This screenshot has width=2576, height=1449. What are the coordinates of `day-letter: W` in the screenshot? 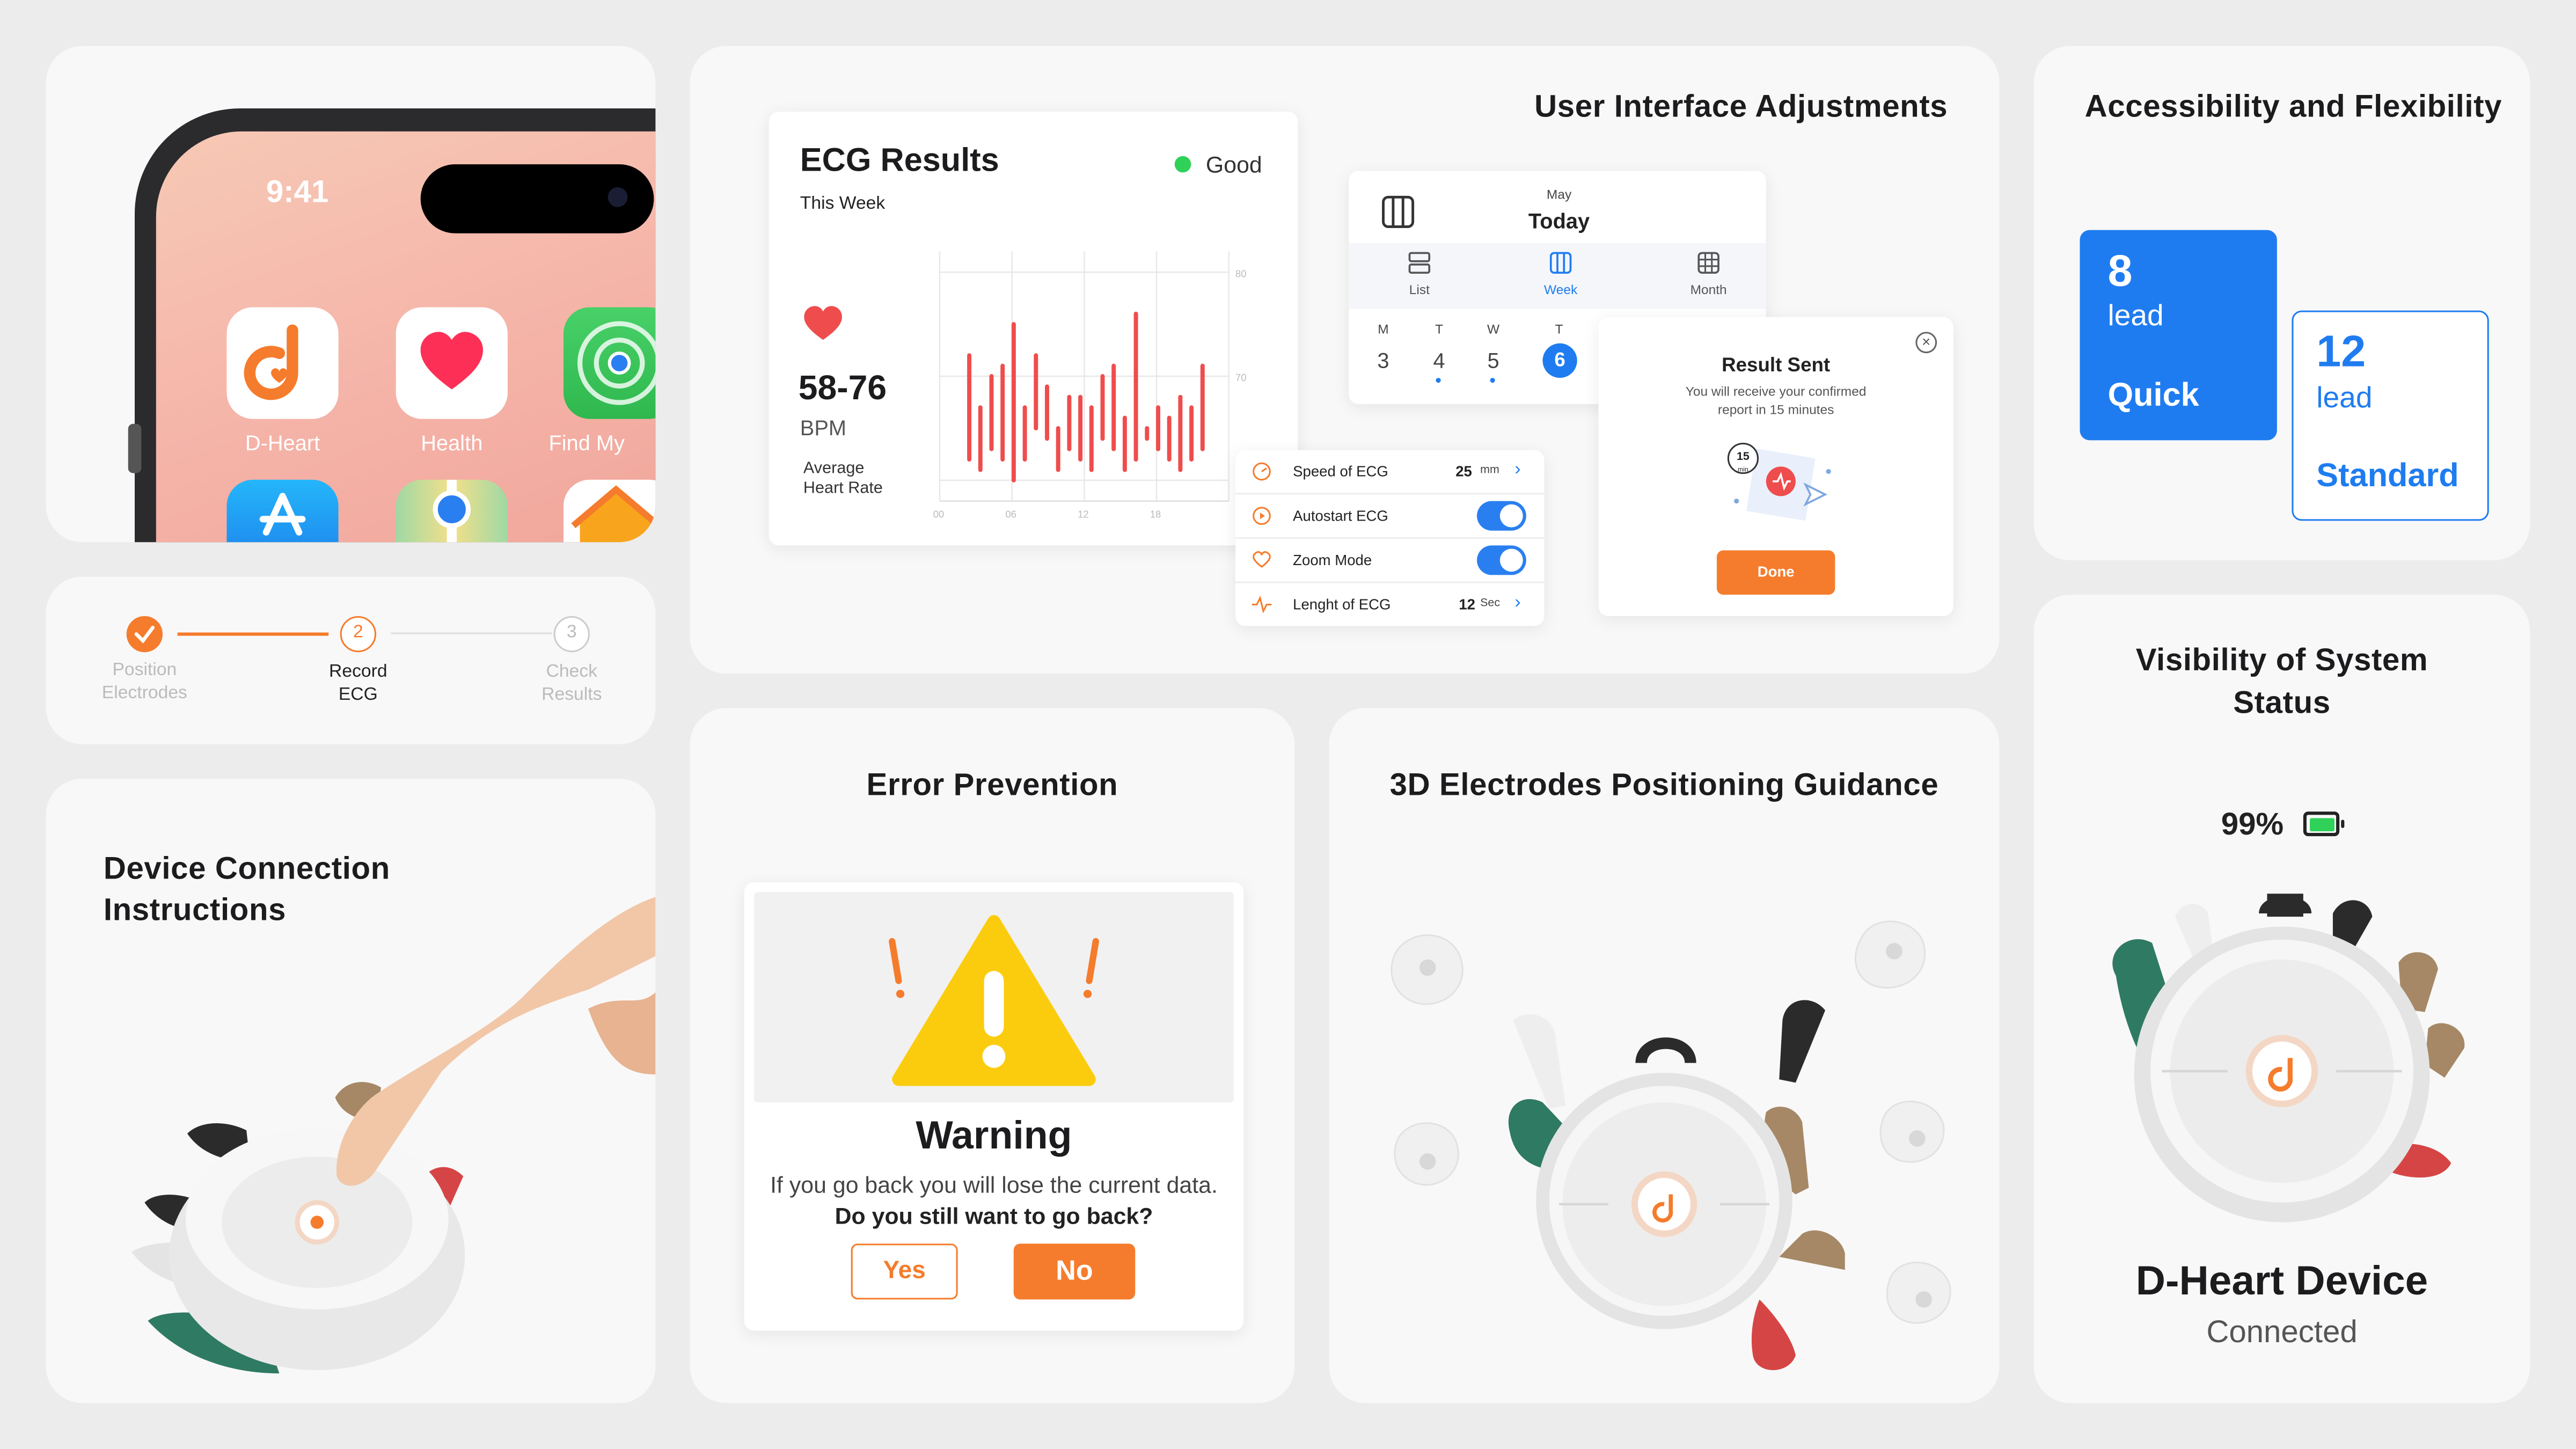 It's located at (1493, 329).